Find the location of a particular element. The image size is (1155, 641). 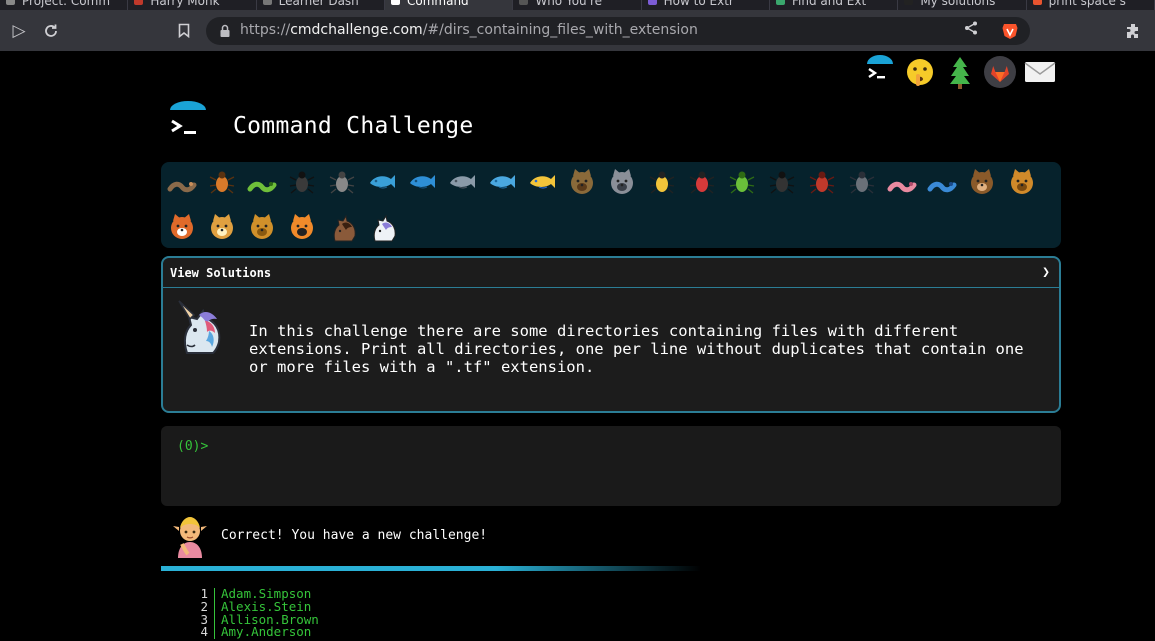

challenge-snail-icon is located at coordinates (182, 182).